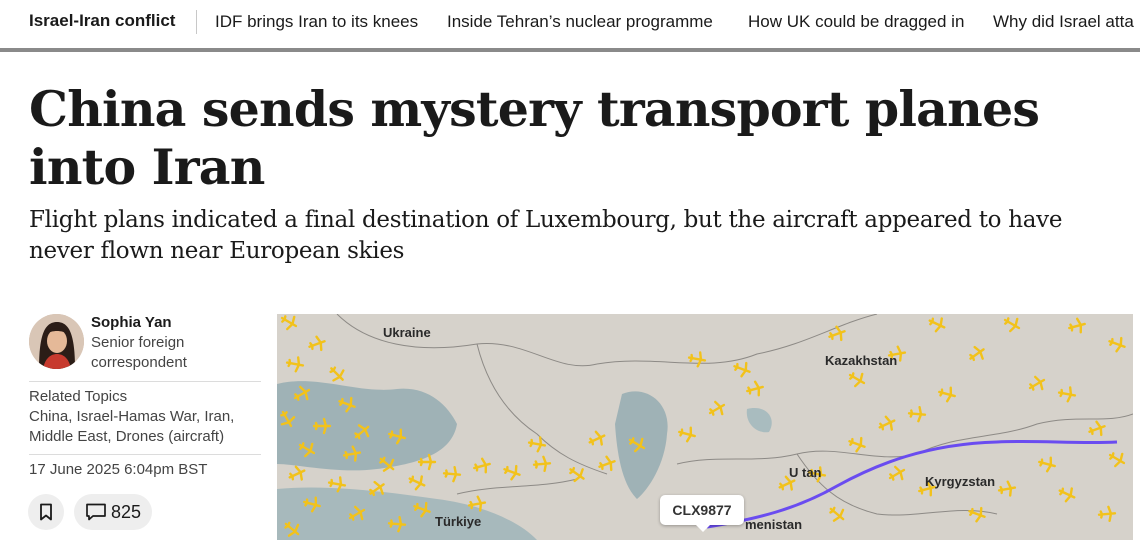  Describe the element at coordinates (458, 521) in the screenshot. I see `map-label-turkiye: Türkiye` at that location.